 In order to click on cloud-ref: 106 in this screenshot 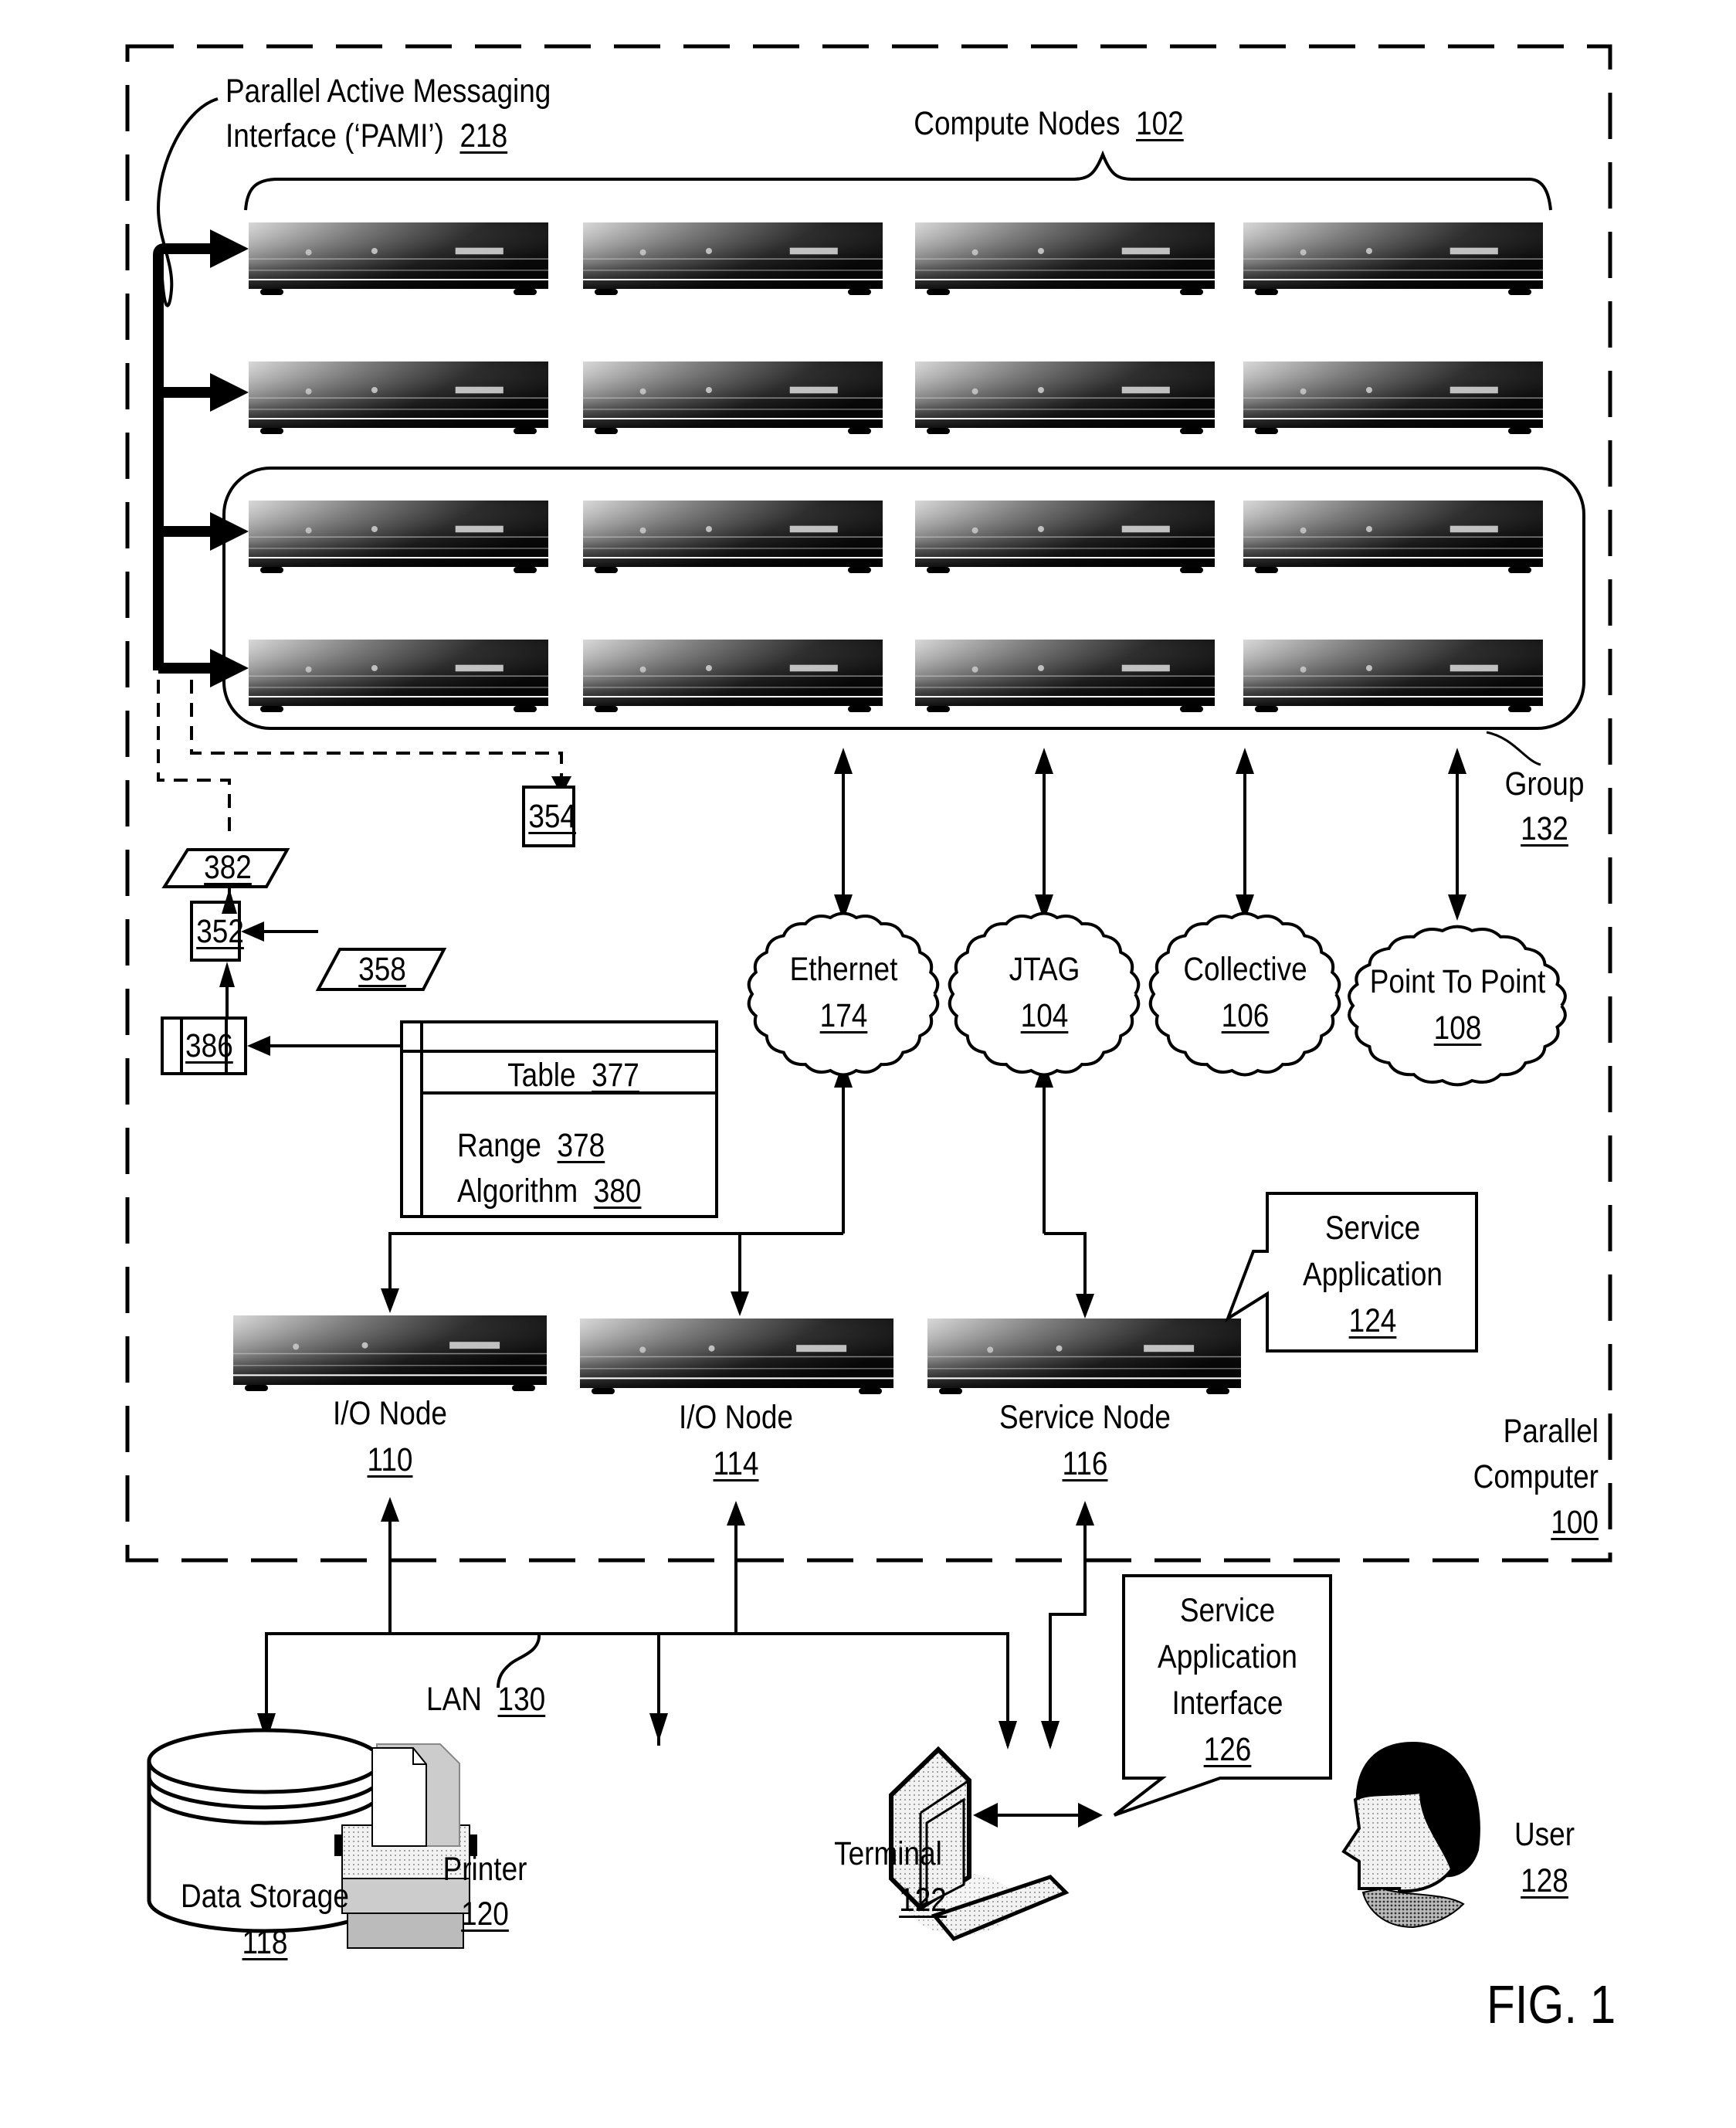, I will do `click(1245, 1016)`.